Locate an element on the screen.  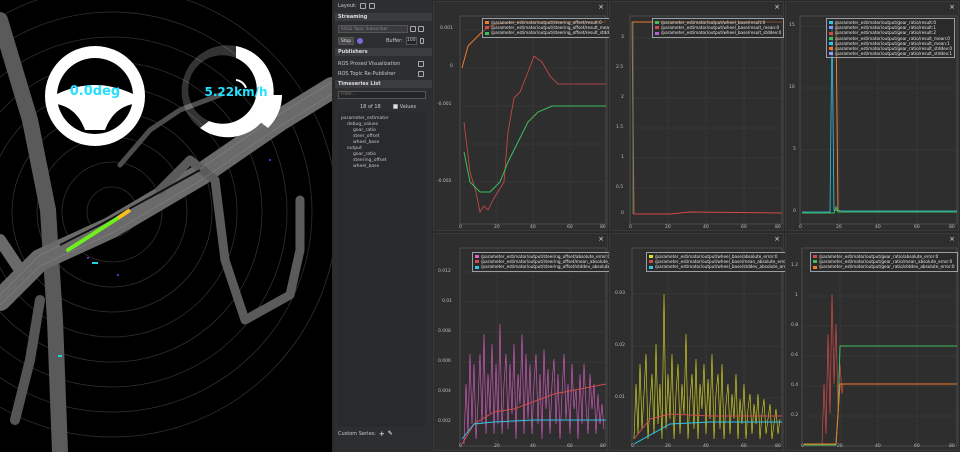
axis-tick-label: 3 is located at coordinates (622, 37).